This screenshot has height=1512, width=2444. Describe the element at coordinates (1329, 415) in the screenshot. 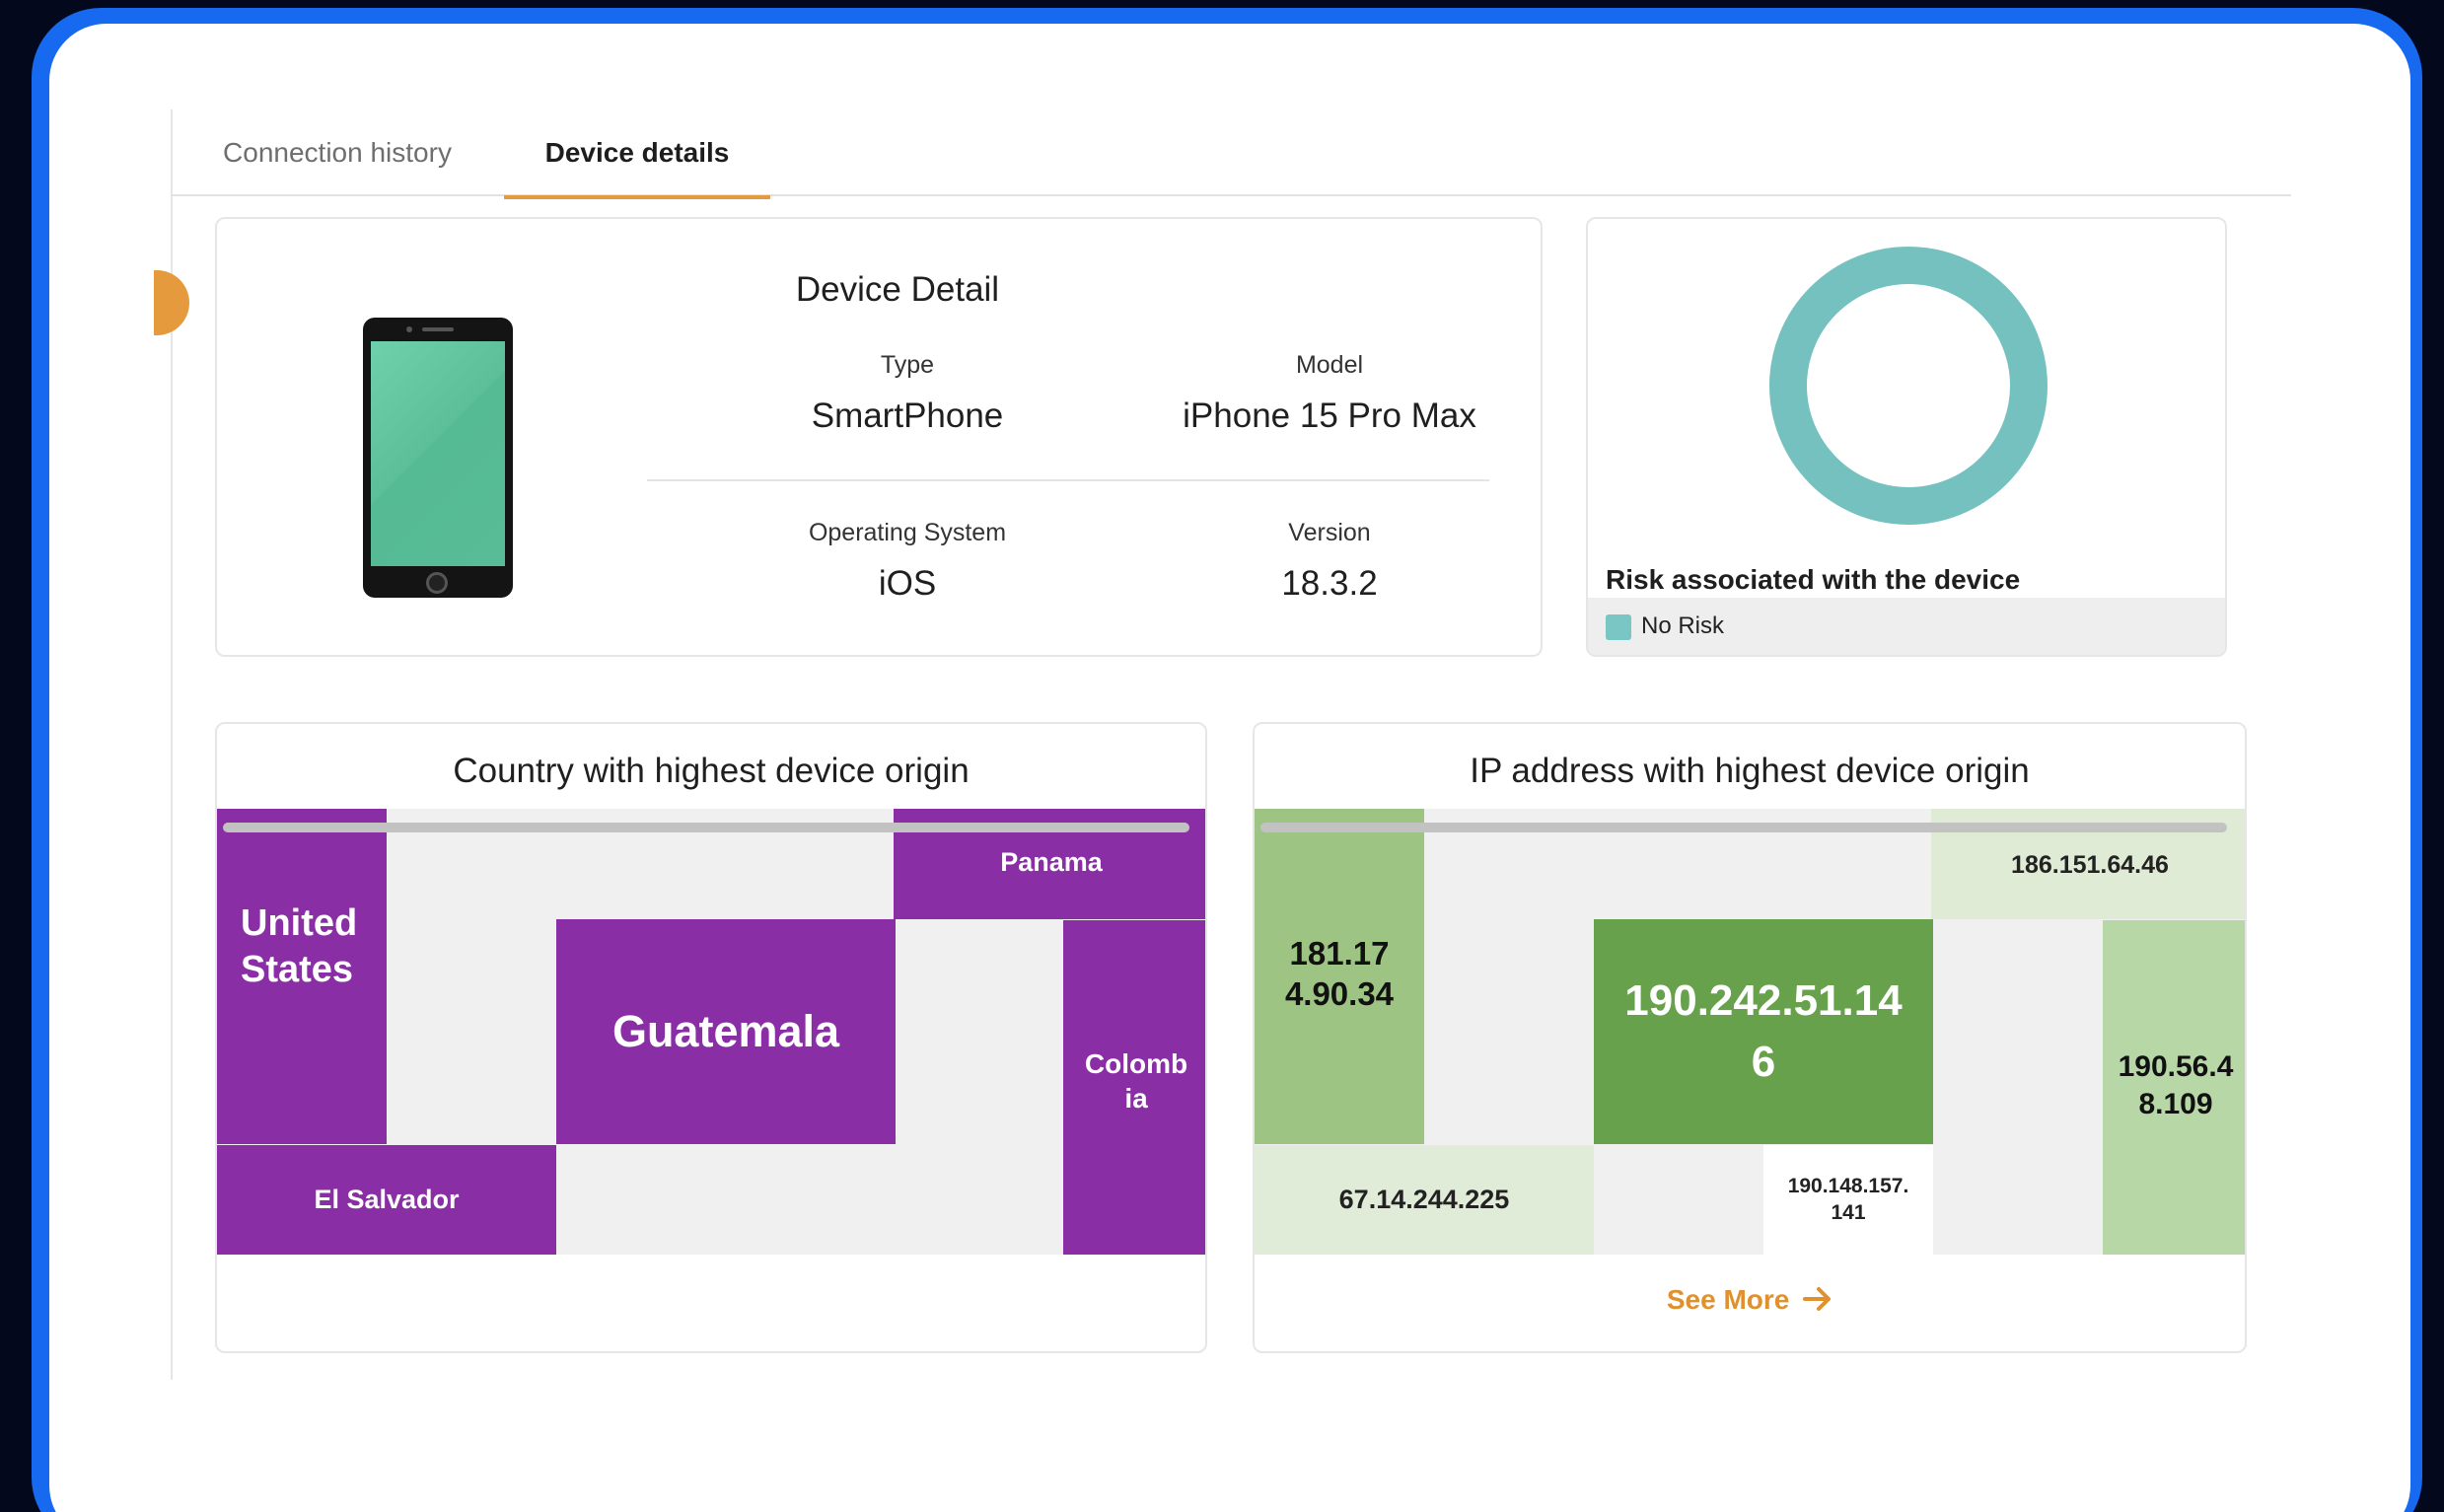

I see `model-value: iPhone 15 Pro Max` at that location.